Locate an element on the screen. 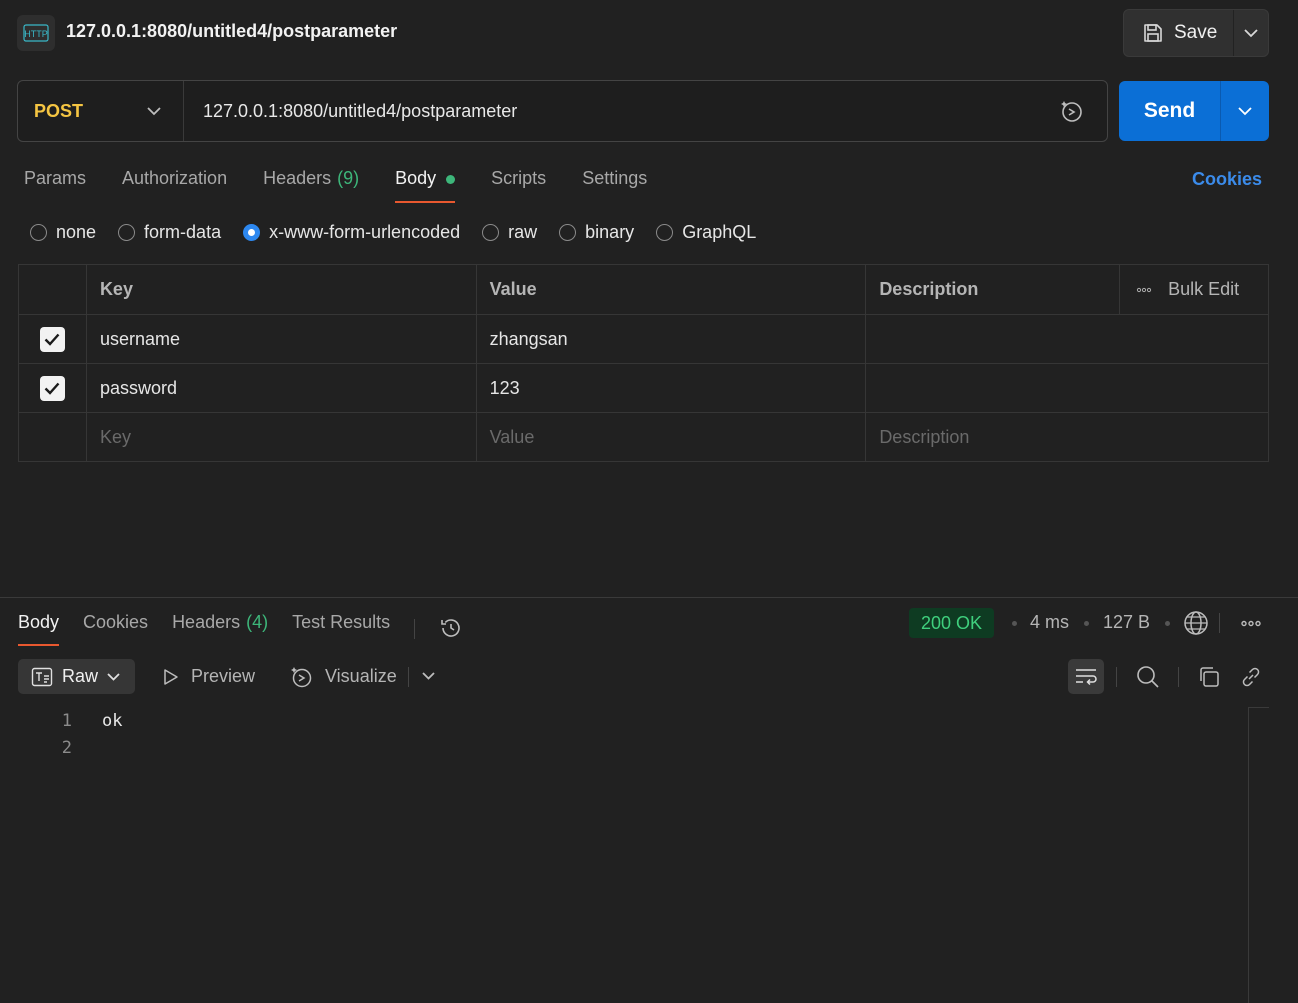  play-icon is located at coordinates (171, 677).